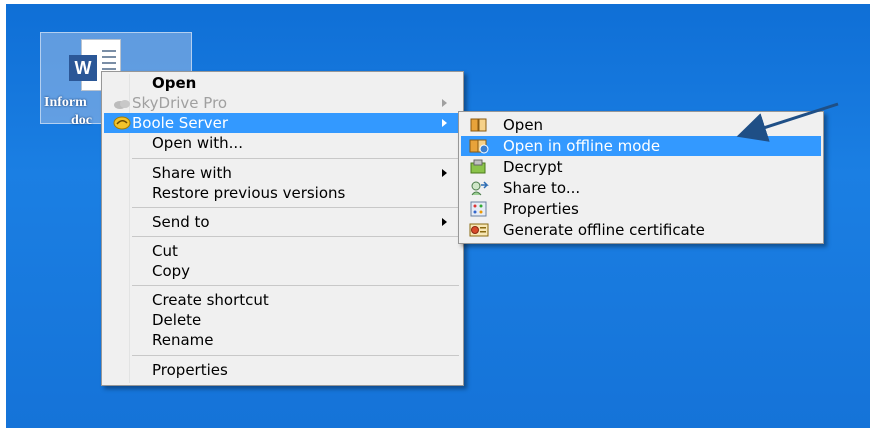 The height and width of the screenshot is (432, 873). I want to click on properties-icon, so click(478, 209).